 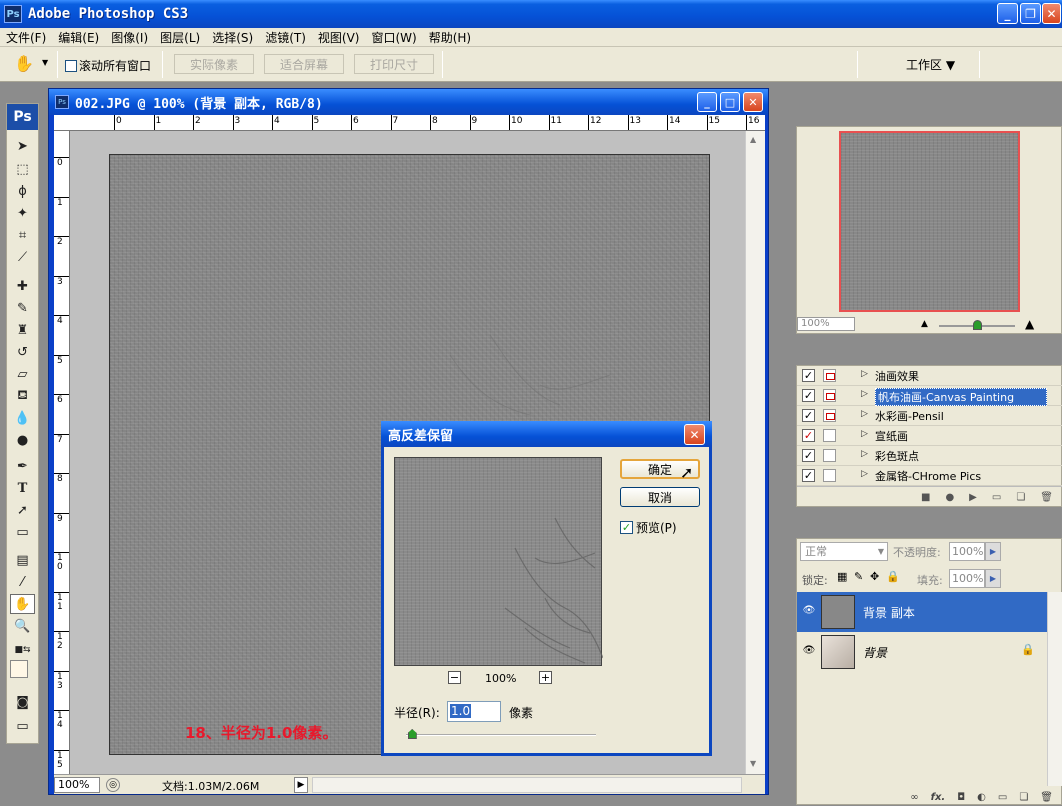 I want to click on path-selection-tool-icon: ➚, so click(x=22, y=510).